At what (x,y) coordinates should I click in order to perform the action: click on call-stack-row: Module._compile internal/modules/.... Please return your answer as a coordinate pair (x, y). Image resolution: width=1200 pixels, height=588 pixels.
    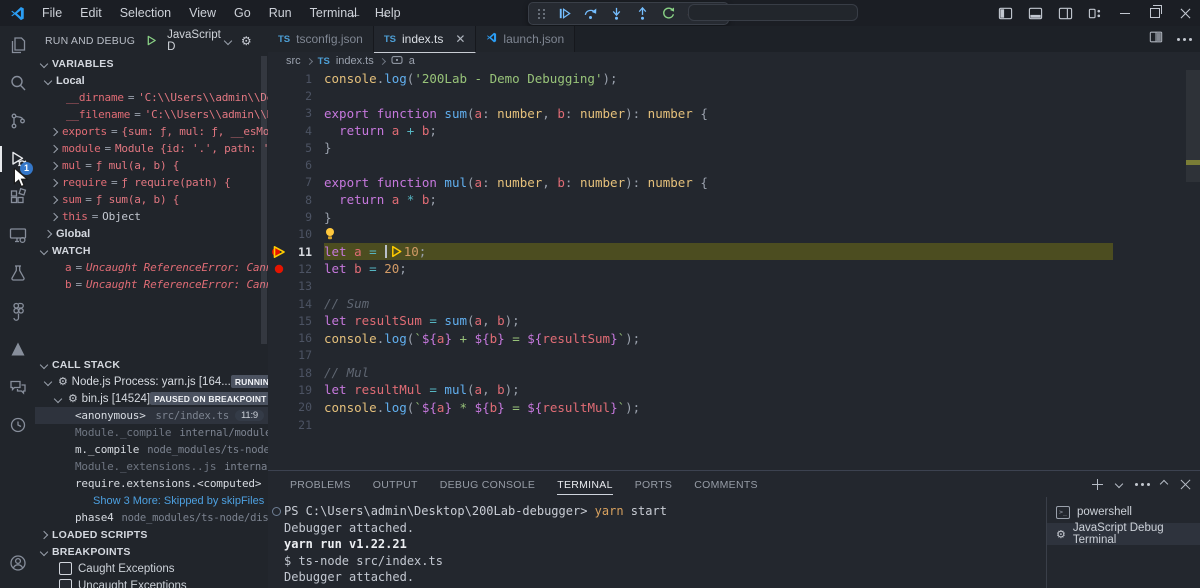
    Looking at the image, I should click on (151, 432).